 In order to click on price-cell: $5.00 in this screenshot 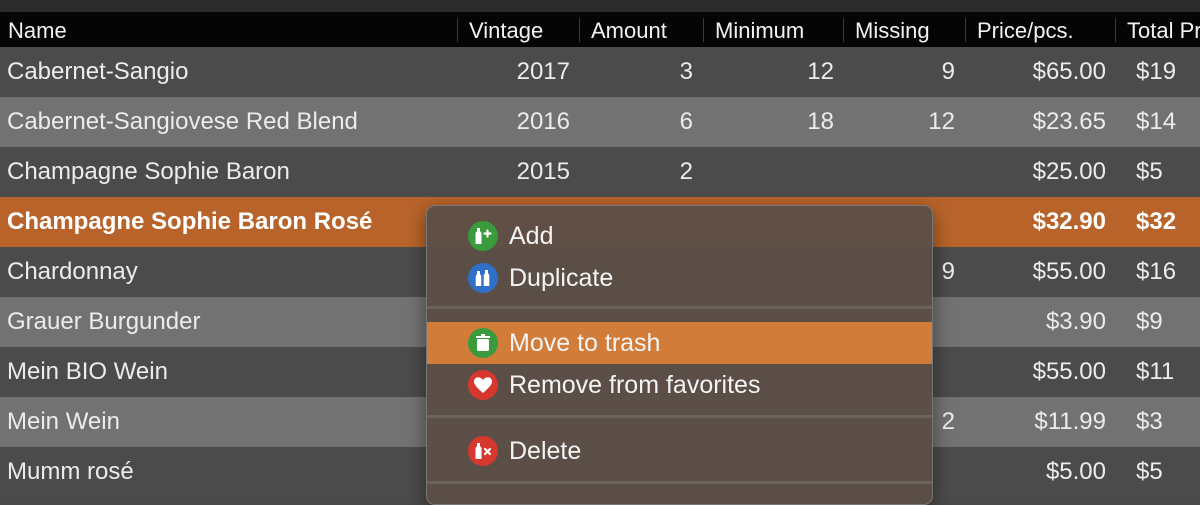, I will do `click(1075, 471)`.